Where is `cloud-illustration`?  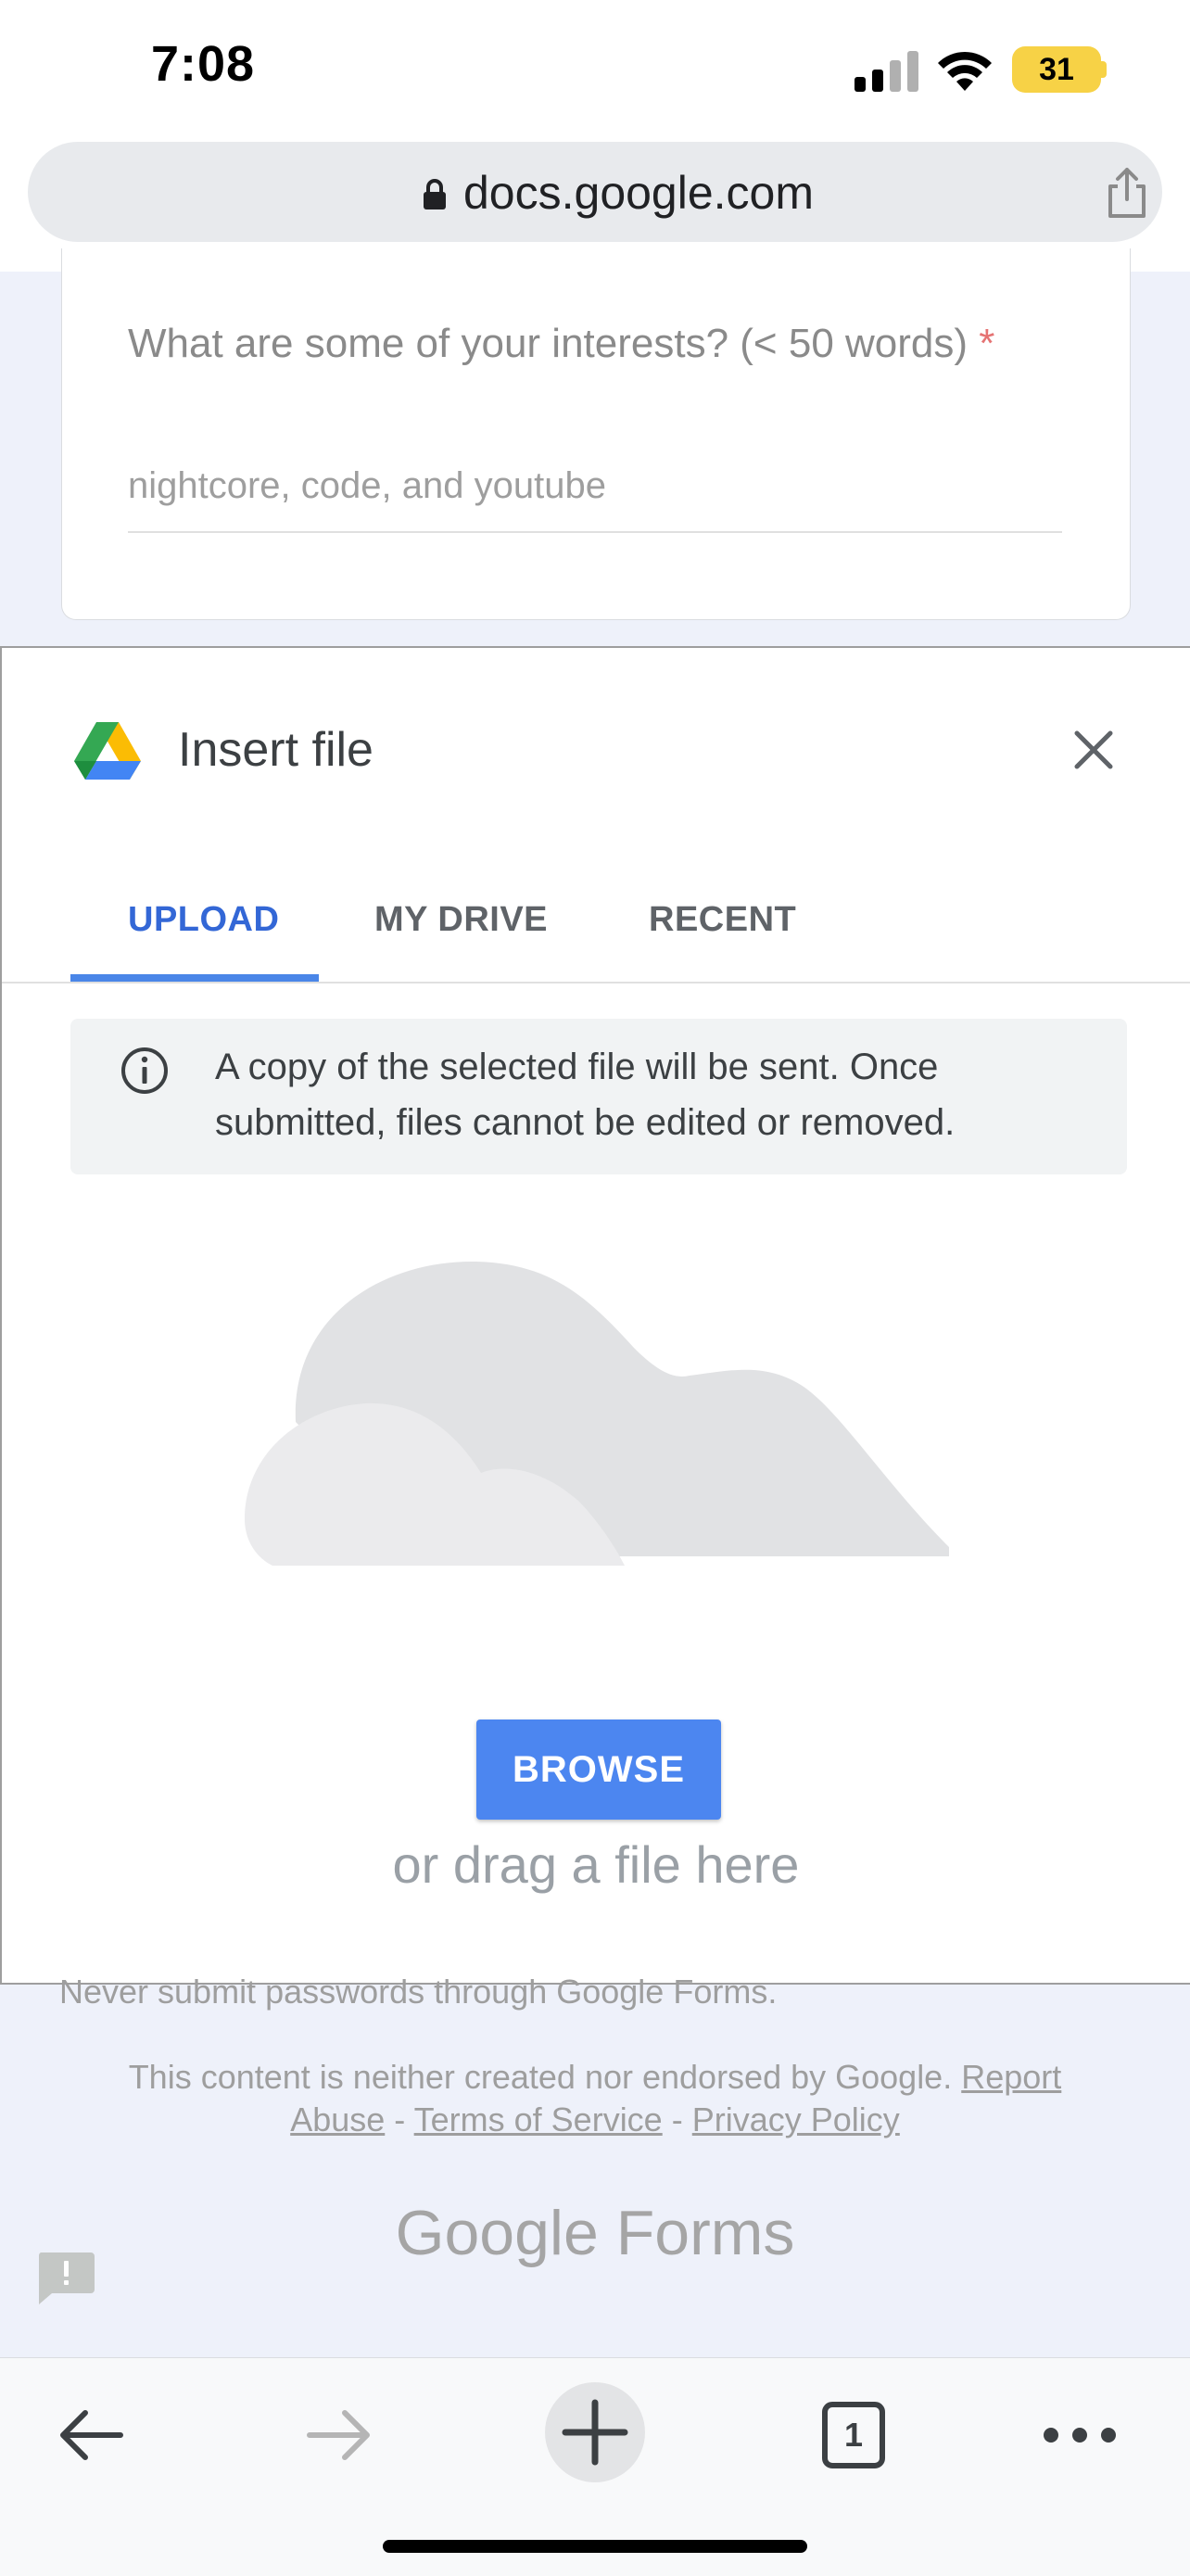 cloud-illustration is located at coordinates (597, 1413).